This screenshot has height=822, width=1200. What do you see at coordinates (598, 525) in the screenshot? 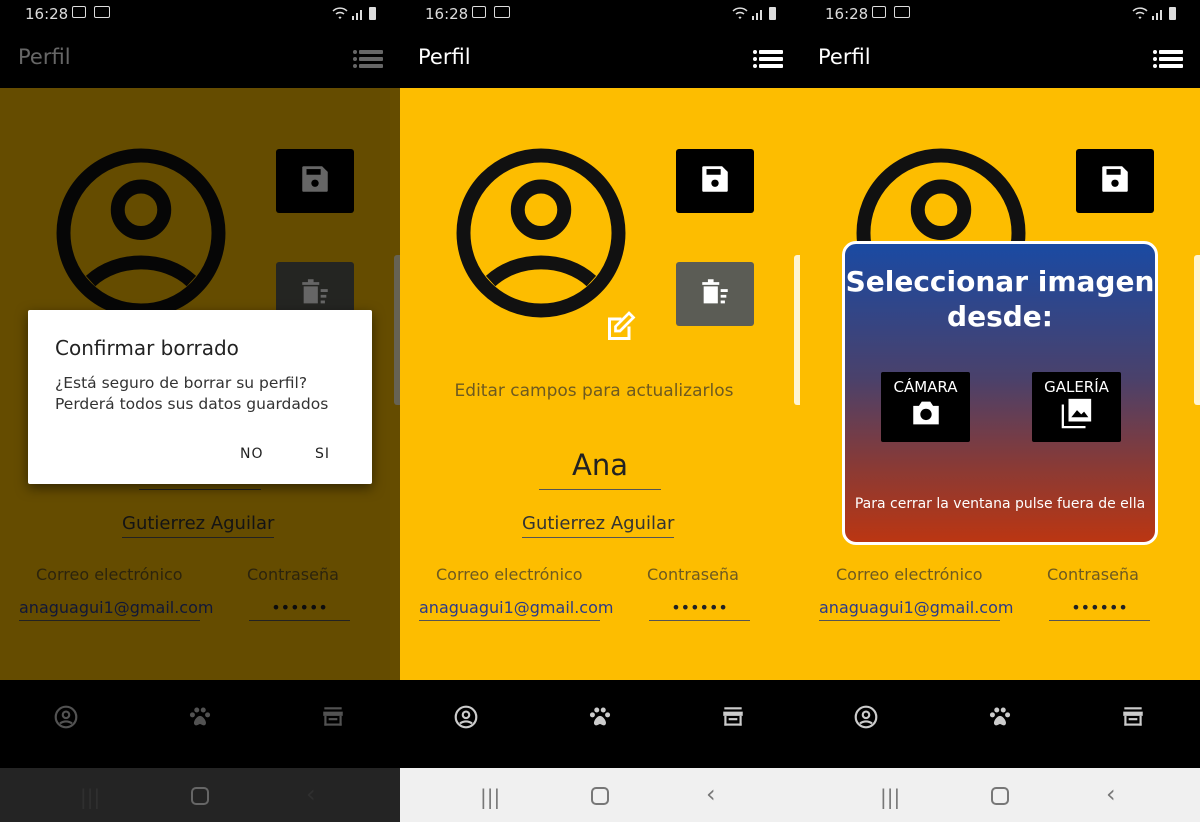
I see `surname-field: Gutierrez Aguilar` at bounding box center [598, 525].